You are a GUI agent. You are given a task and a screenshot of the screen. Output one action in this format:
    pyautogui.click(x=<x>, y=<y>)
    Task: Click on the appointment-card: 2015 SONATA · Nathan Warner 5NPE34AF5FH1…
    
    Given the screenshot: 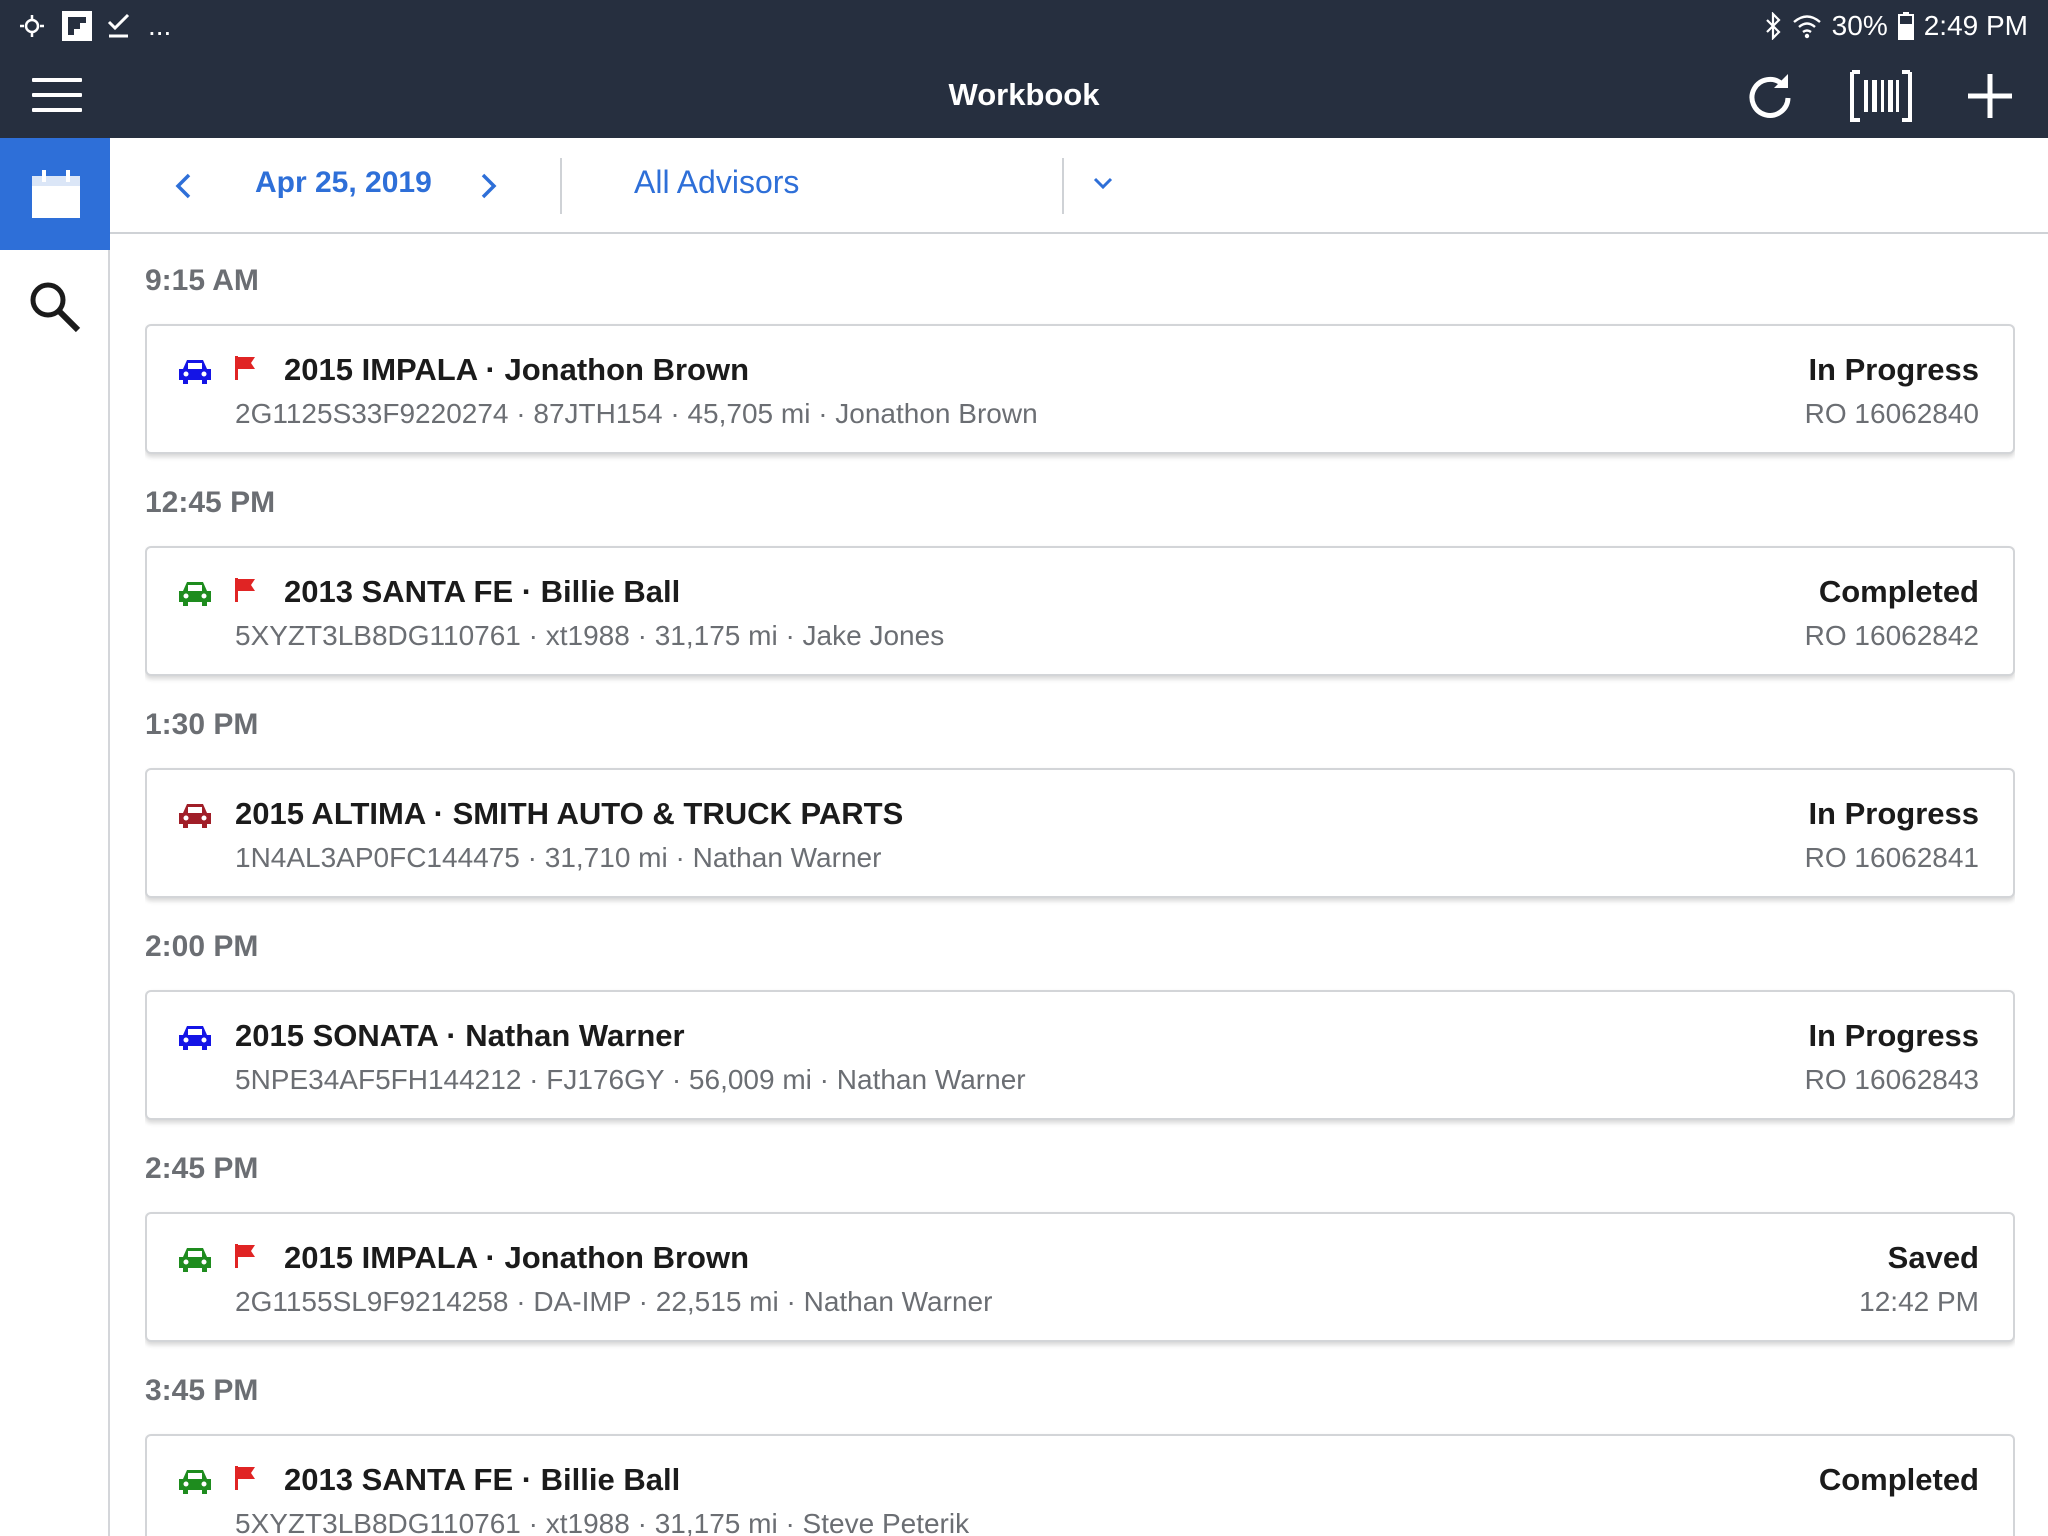 What is the action you would take?
    pyautogui.click(x=1080, y=1055)
    